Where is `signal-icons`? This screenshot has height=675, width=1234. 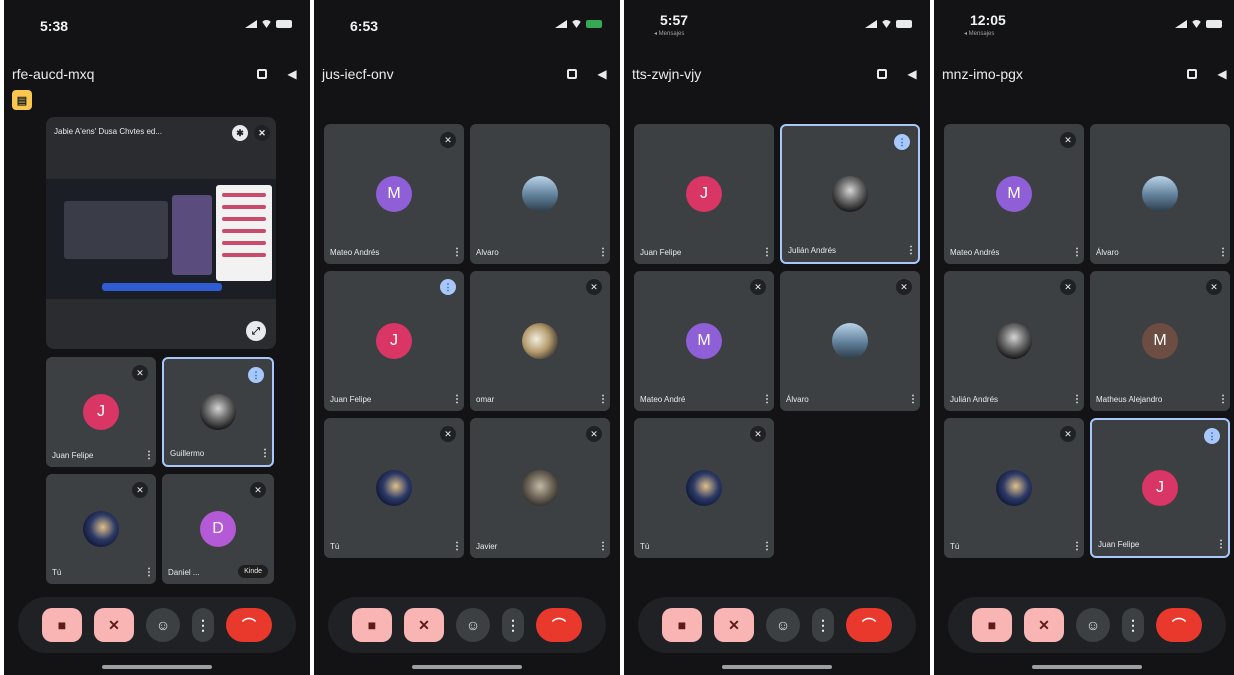
signal-icons is located at coordinates (578, 24).